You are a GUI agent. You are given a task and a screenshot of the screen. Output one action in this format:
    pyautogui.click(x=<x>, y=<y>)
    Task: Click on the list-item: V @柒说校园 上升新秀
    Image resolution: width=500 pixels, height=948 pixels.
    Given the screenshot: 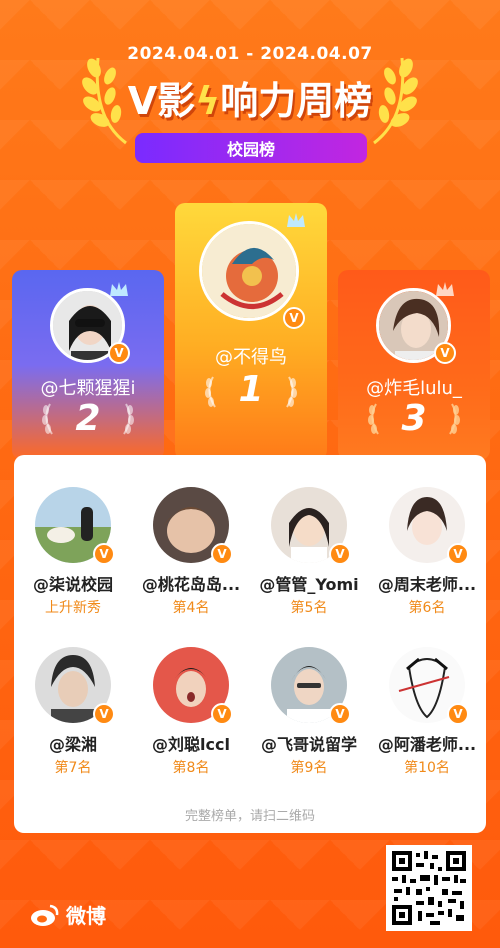 What is the action you would take?
    pyautogui.click(x=73, y=552)
    